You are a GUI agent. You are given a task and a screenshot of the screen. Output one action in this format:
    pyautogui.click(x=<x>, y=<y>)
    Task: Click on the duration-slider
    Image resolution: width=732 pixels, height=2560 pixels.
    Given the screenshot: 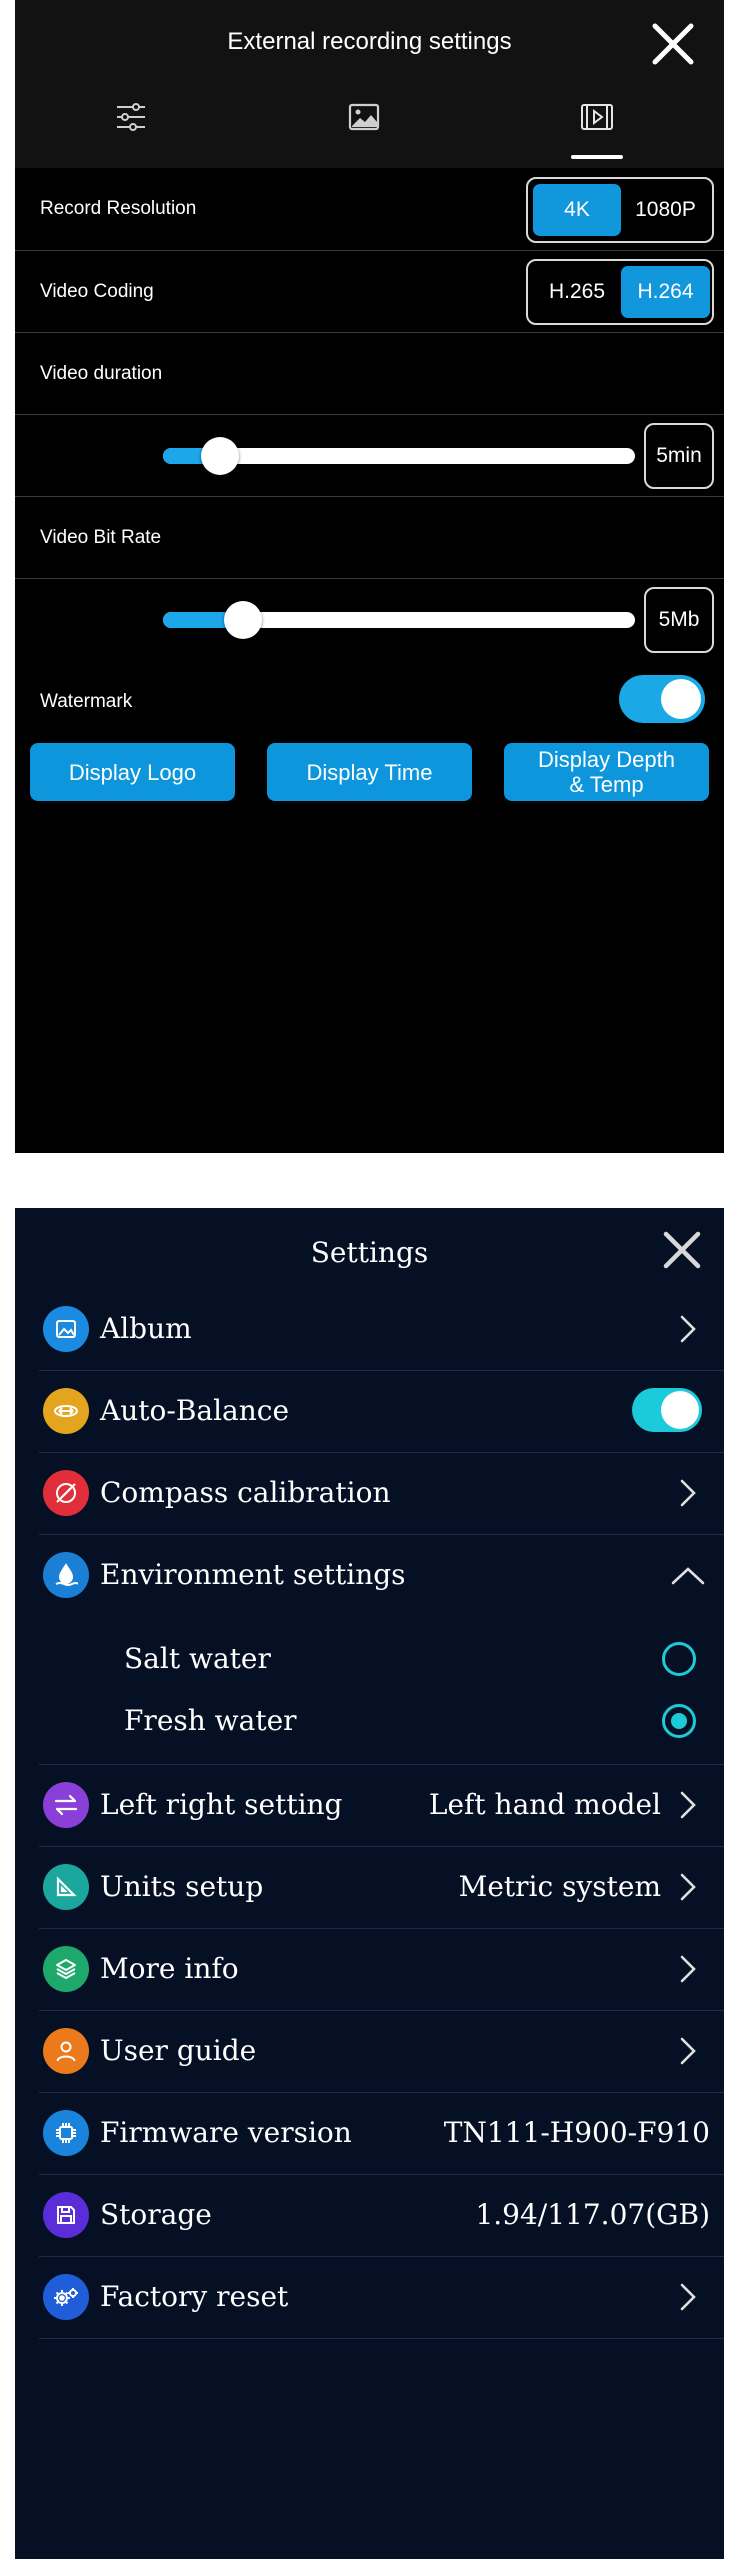 What is the action you would take?
    pyautogui.click(x=399, y=456)
    